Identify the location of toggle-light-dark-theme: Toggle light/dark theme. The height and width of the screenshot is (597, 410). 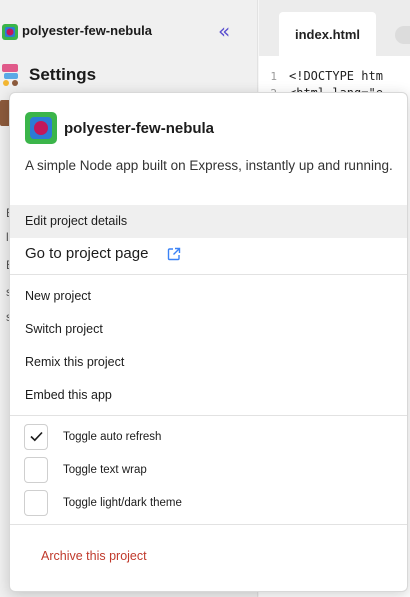
(208, 504).